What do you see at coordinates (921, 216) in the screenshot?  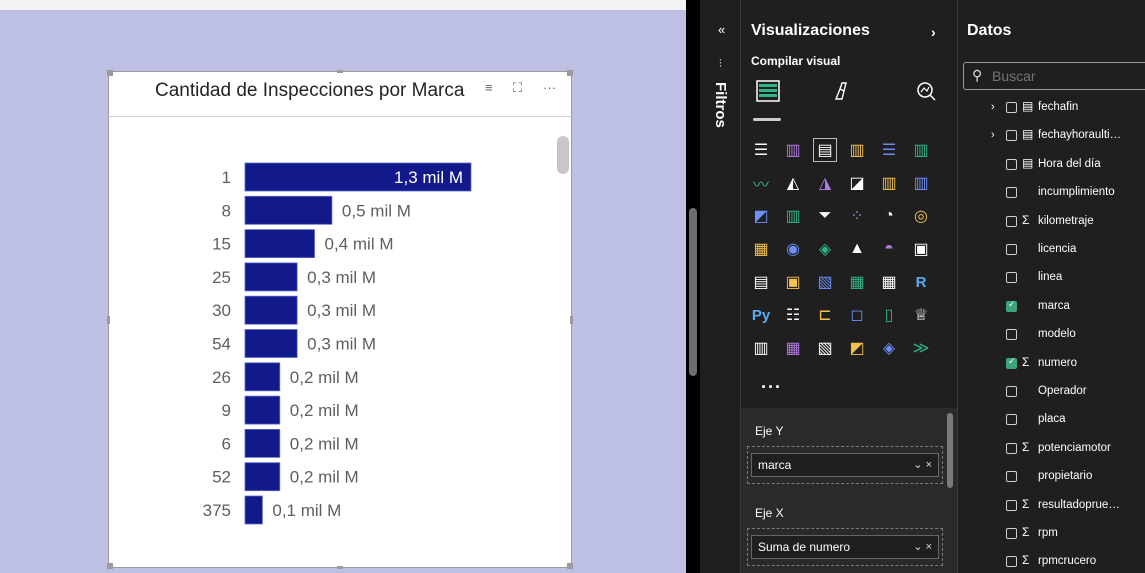 I see `donut-chart-icon: ◎` at bounding box center [921, 216].